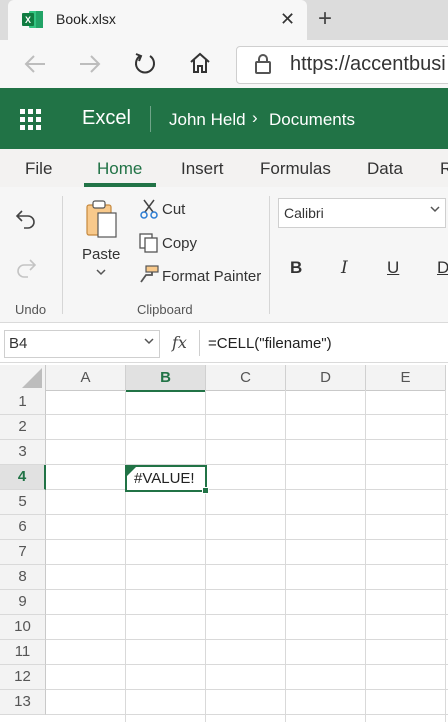 Image resolution: width=448 pixels, height=722 pixels. I want to click on copy-icon, so click(148, 243).